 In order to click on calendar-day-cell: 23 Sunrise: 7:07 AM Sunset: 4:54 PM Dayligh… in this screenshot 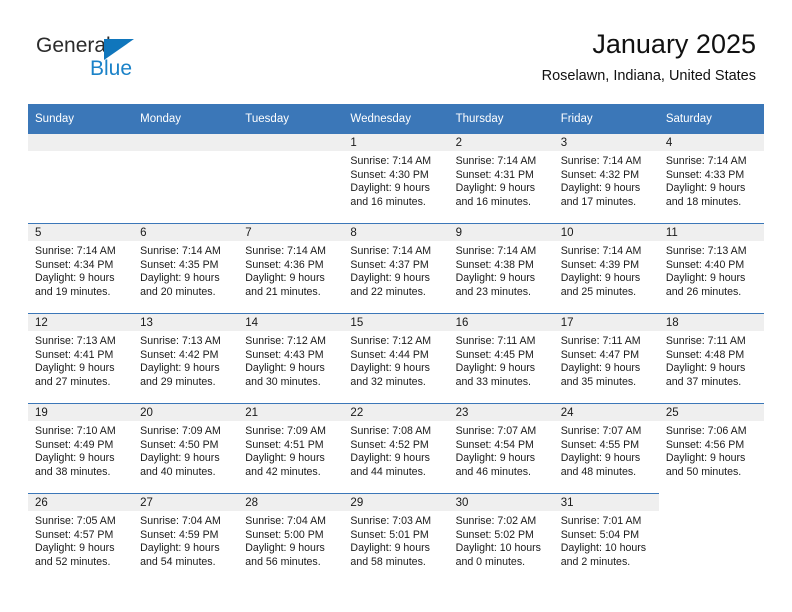, I will do `click(501, 448)`.